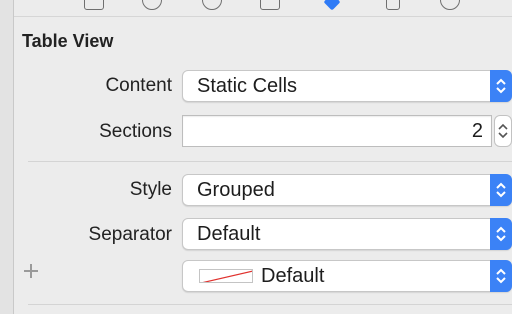 This screenshot has width=512, height=314. I want to click on content-popup: Static Cells, so click(347, 86).